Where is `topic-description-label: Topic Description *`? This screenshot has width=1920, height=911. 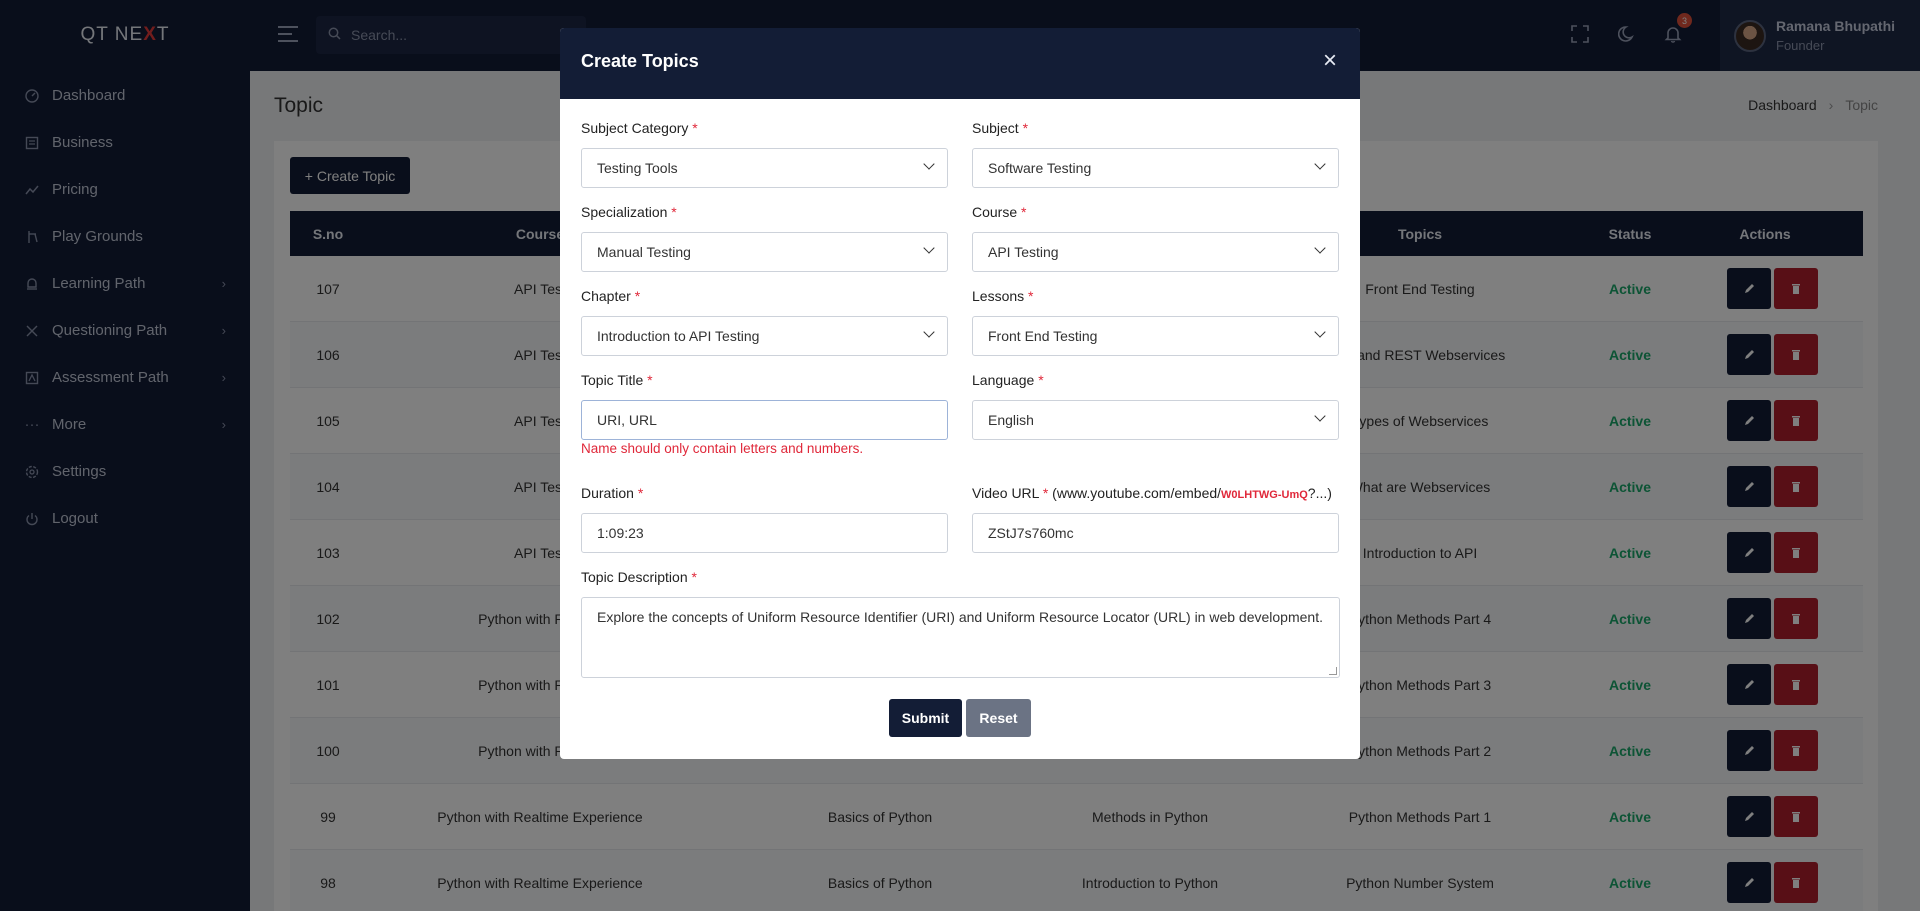
topic-description-label: Topic Description * is located at coordinates (639, 577).